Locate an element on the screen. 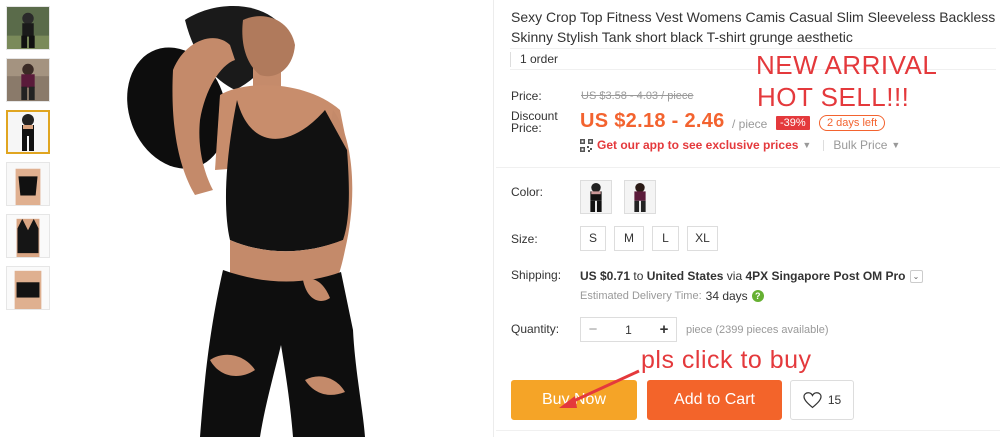 The width and height of the screenshot is (1000, 437). time-left-badge: 2 days left is located at coordinates (852, 123).